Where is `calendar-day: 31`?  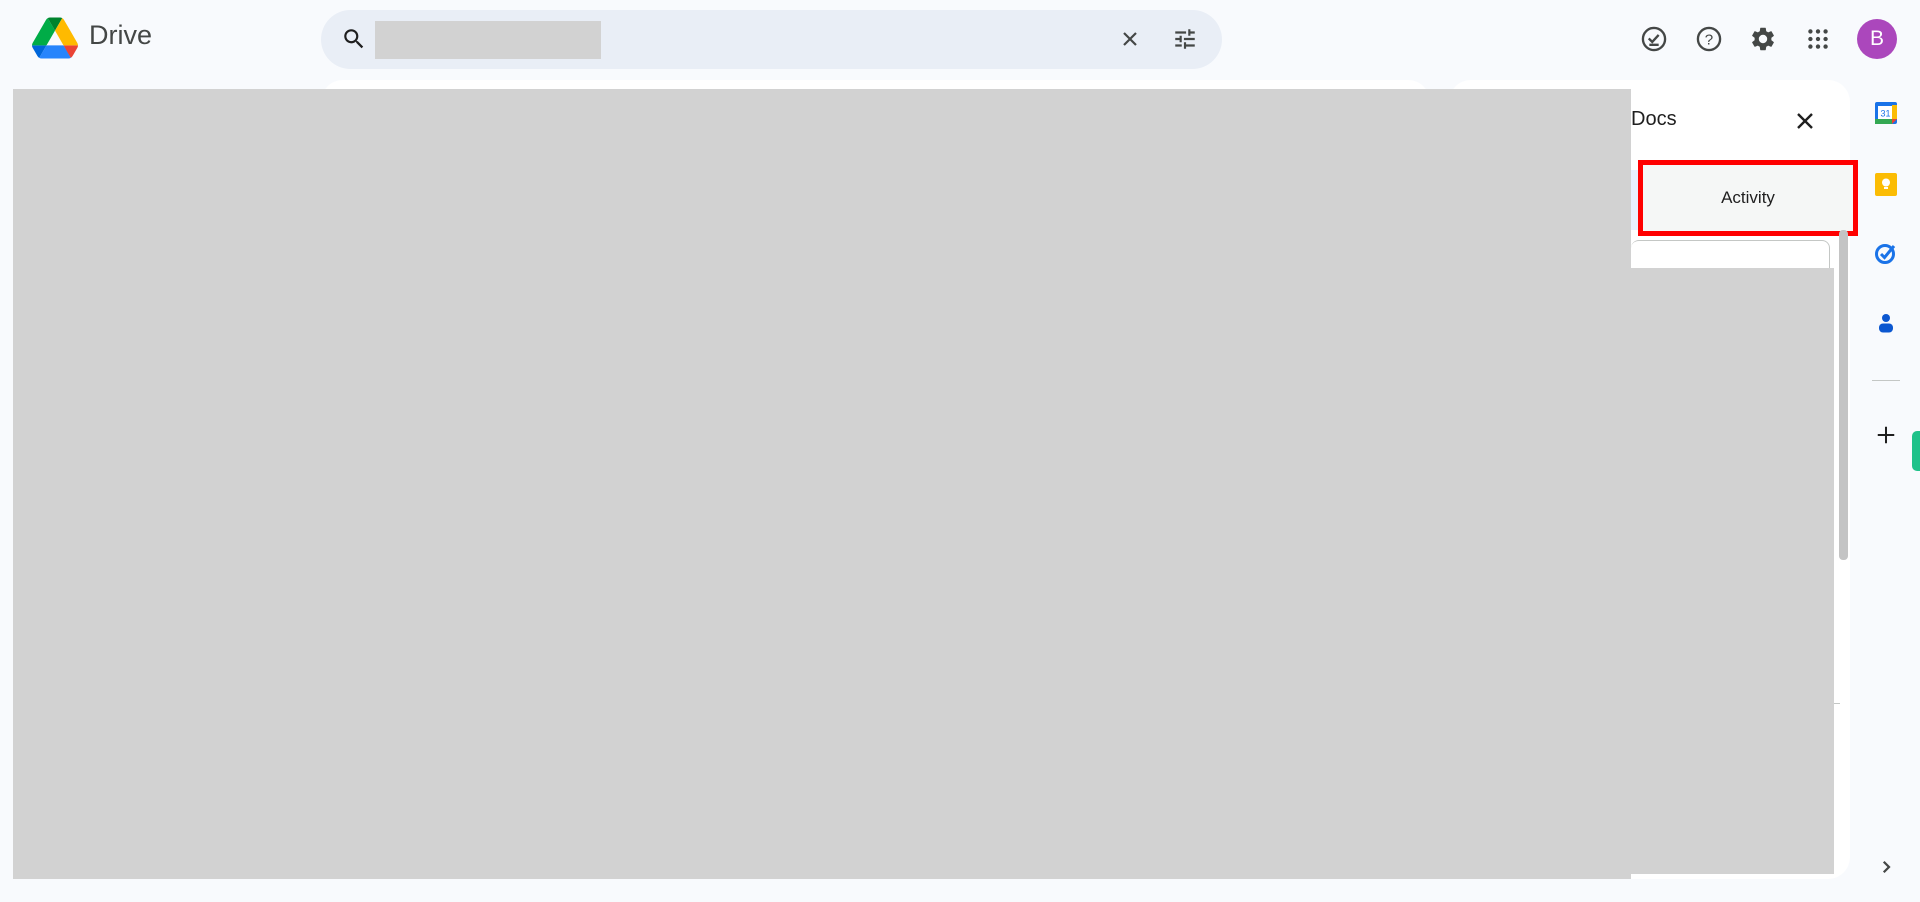 calendar-day: 31 is located at coordinates (1885, 114).